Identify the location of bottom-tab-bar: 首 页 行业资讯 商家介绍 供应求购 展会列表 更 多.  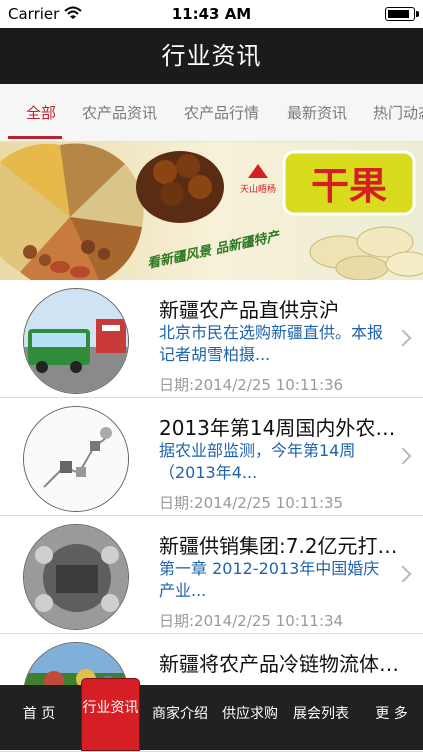
(211, 717).